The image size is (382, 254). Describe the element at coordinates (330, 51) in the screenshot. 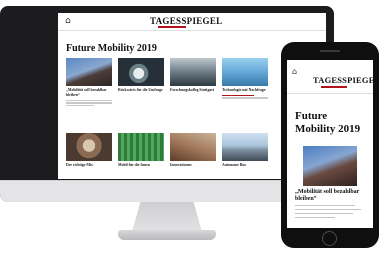

I see `phone-speaker` at that location.